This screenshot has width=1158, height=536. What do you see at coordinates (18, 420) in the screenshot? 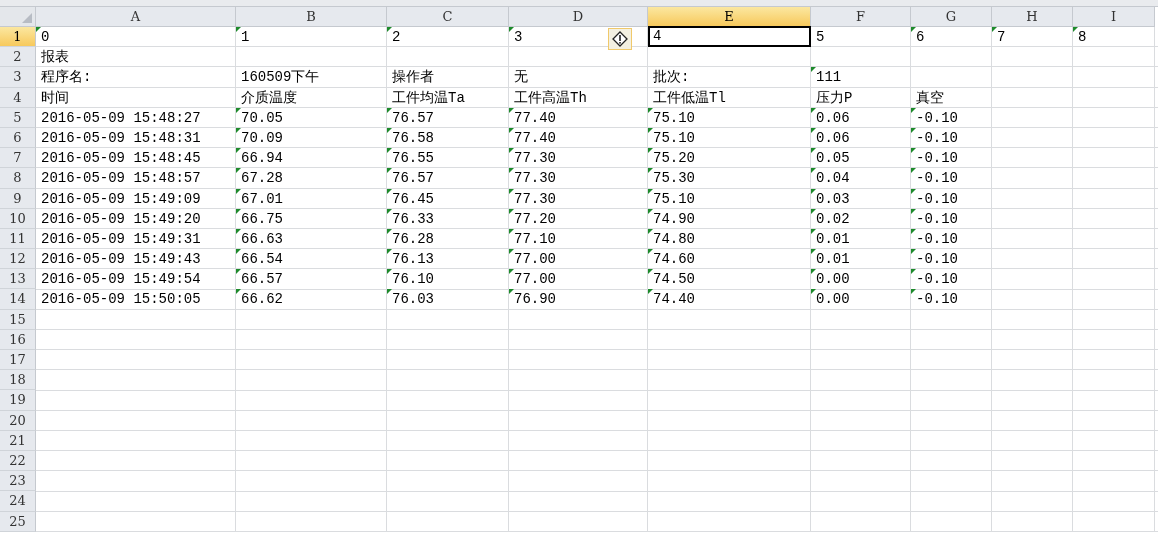
I see `row-header: 20` at bounding box center [18, 420].